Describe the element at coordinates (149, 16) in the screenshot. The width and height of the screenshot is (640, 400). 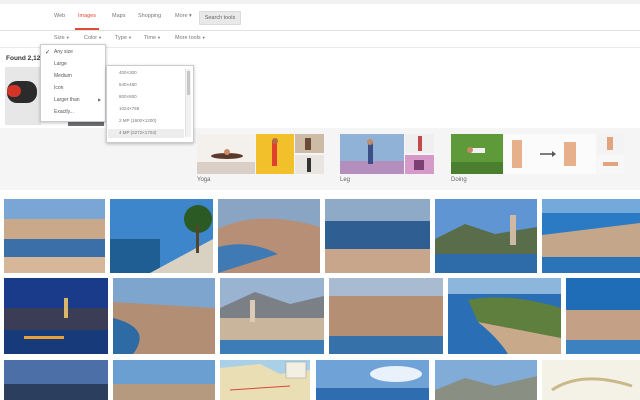
I see `tab-shopping: Shopping` at that location.